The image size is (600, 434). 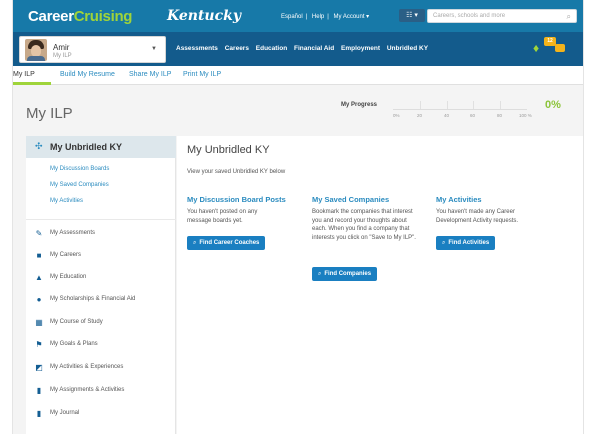 I want to click on sidebar-title: My Unbridled KY, so click(x=86, y=147).